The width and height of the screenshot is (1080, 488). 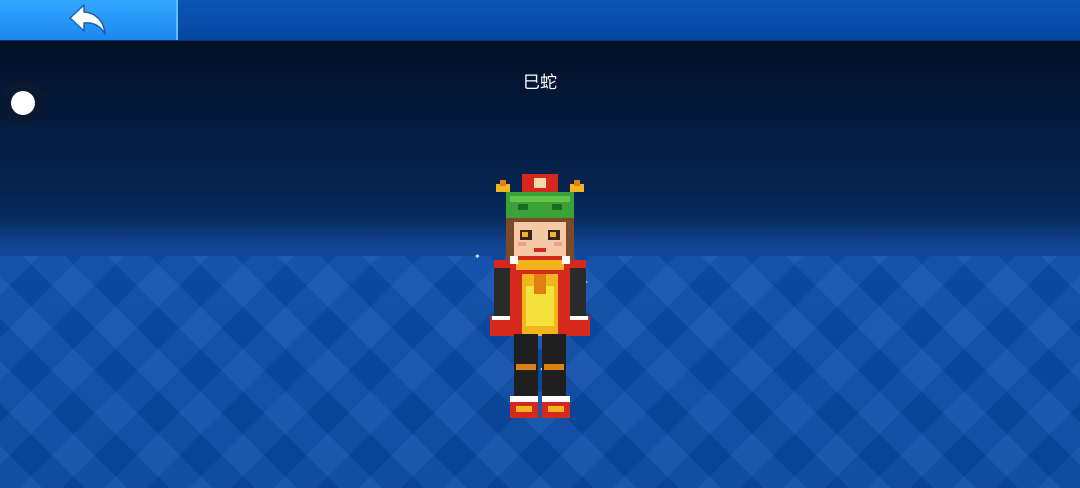 I want to click on character-model, so click(x=540, y=298).